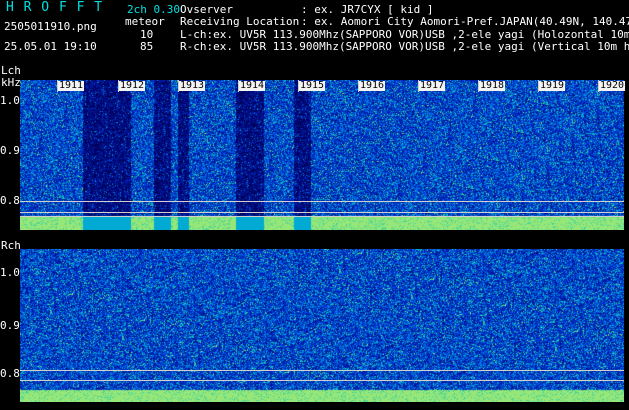 Image resolution: width=629 pixels, height=410 pixels. I want to click on lch-time-label: 1914, so click(252, 85).